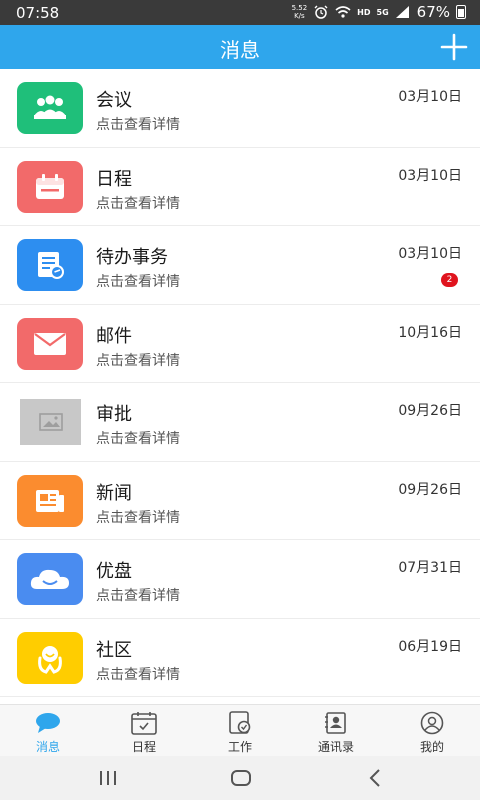 This screenshot has height=800, width=480. Describe the element at coordinates (449, 280) in the screenshot. I see `unread-badge: 2` at that location.